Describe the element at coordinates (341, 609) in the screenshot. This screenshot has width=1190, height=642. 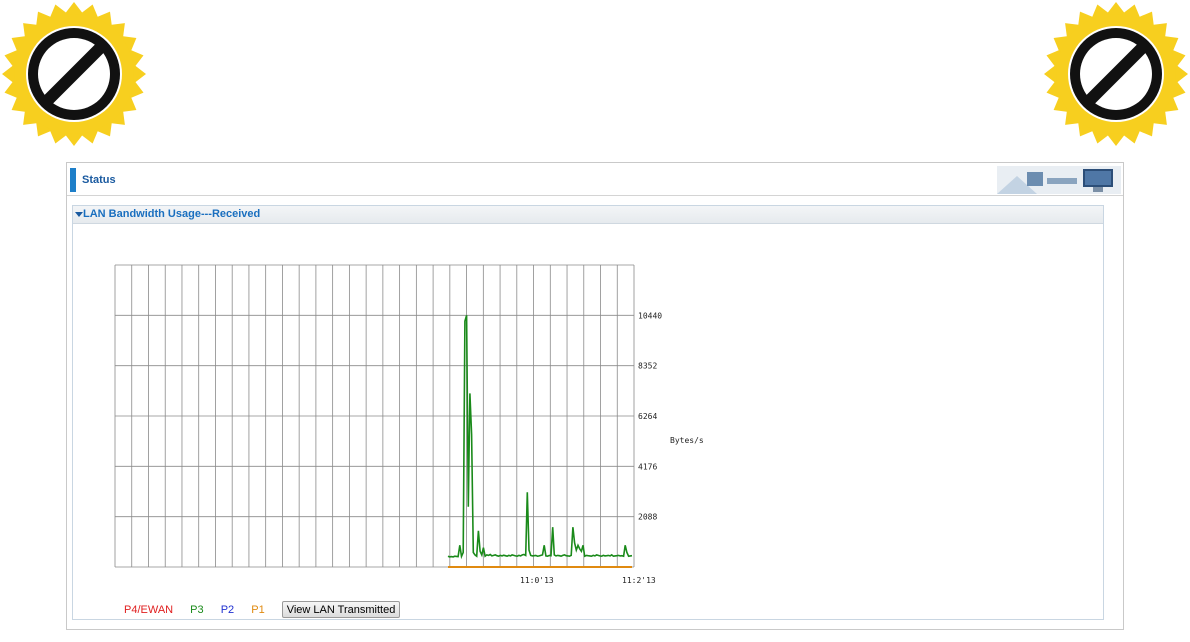
I see `view-lan-transmitted-button: View LAN Transmitted` at that location.